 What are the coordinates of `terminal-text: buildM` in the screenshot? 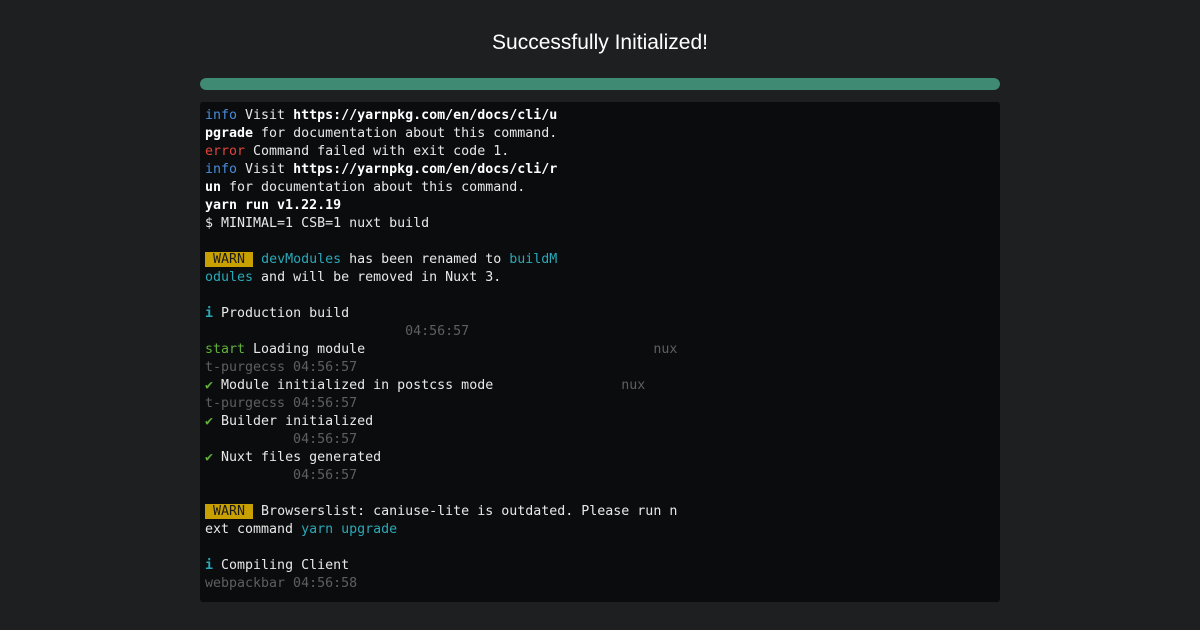 It's located at (533, 259).